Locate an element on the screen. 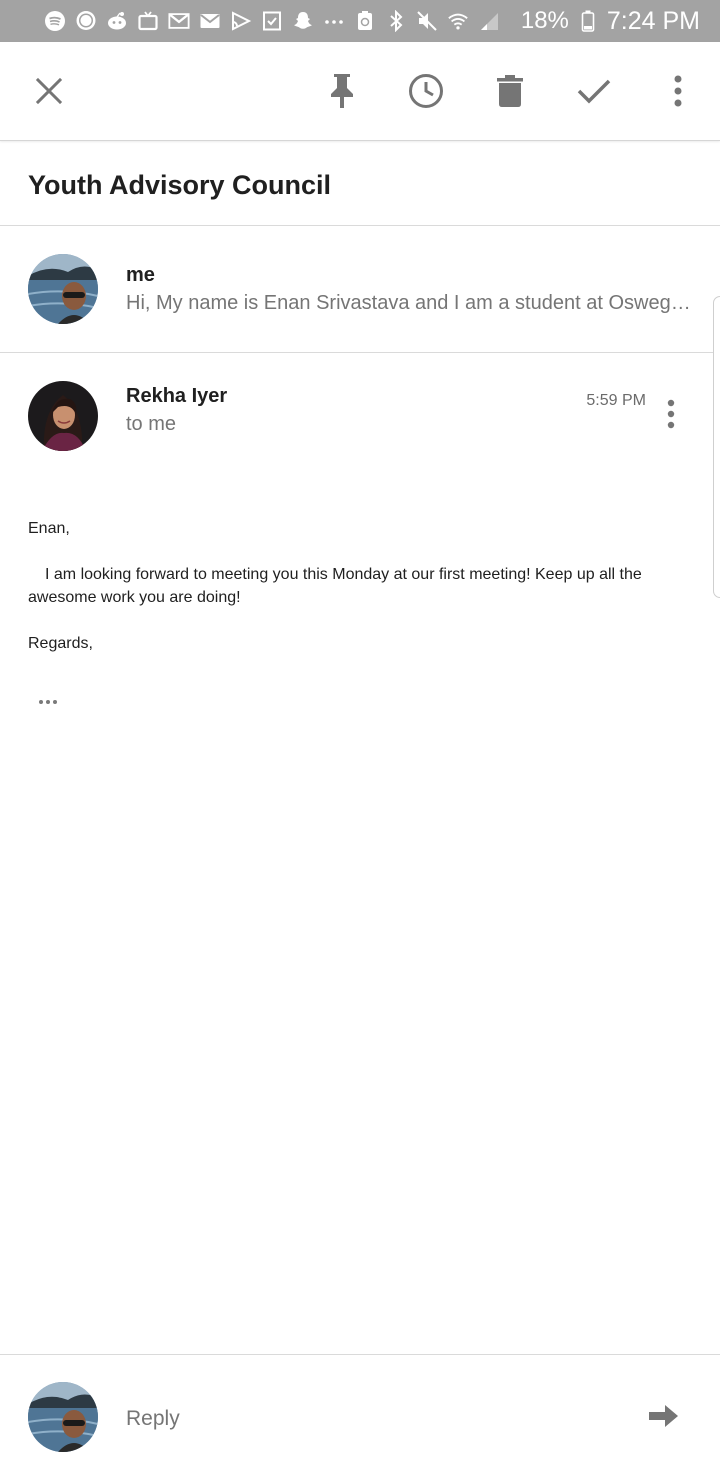  overflow-menu-icon is located at coordinates (678, 91).